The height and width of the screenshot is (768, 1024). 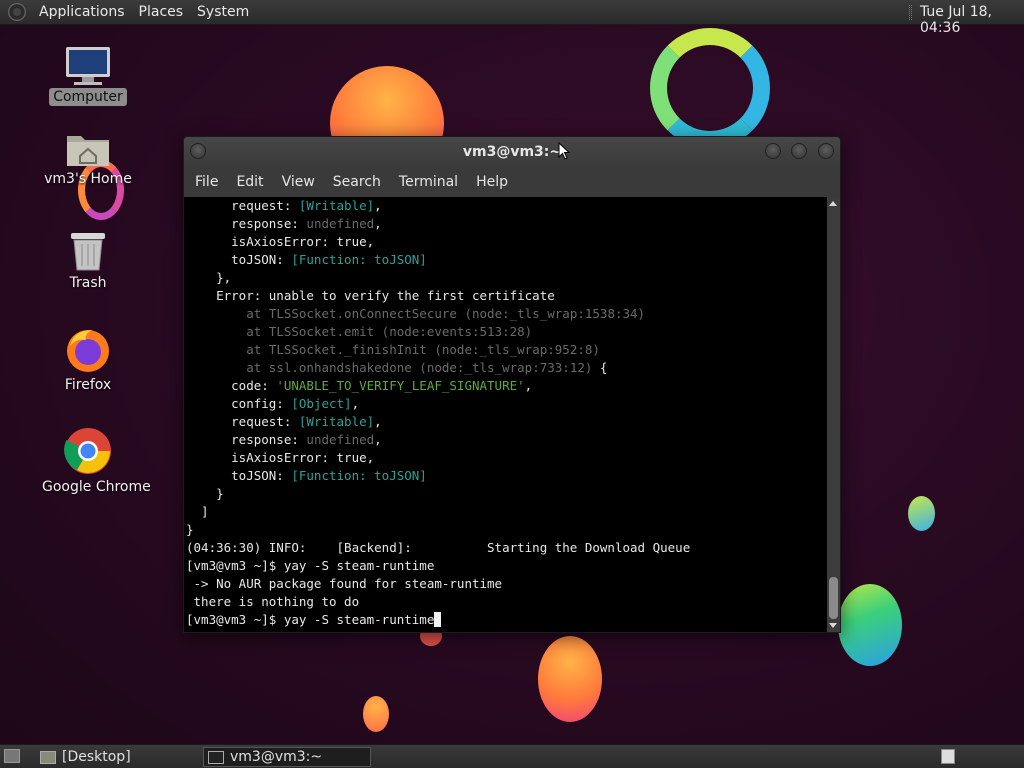 I want to click on terminal-line: ], so click(x=505, y=512).